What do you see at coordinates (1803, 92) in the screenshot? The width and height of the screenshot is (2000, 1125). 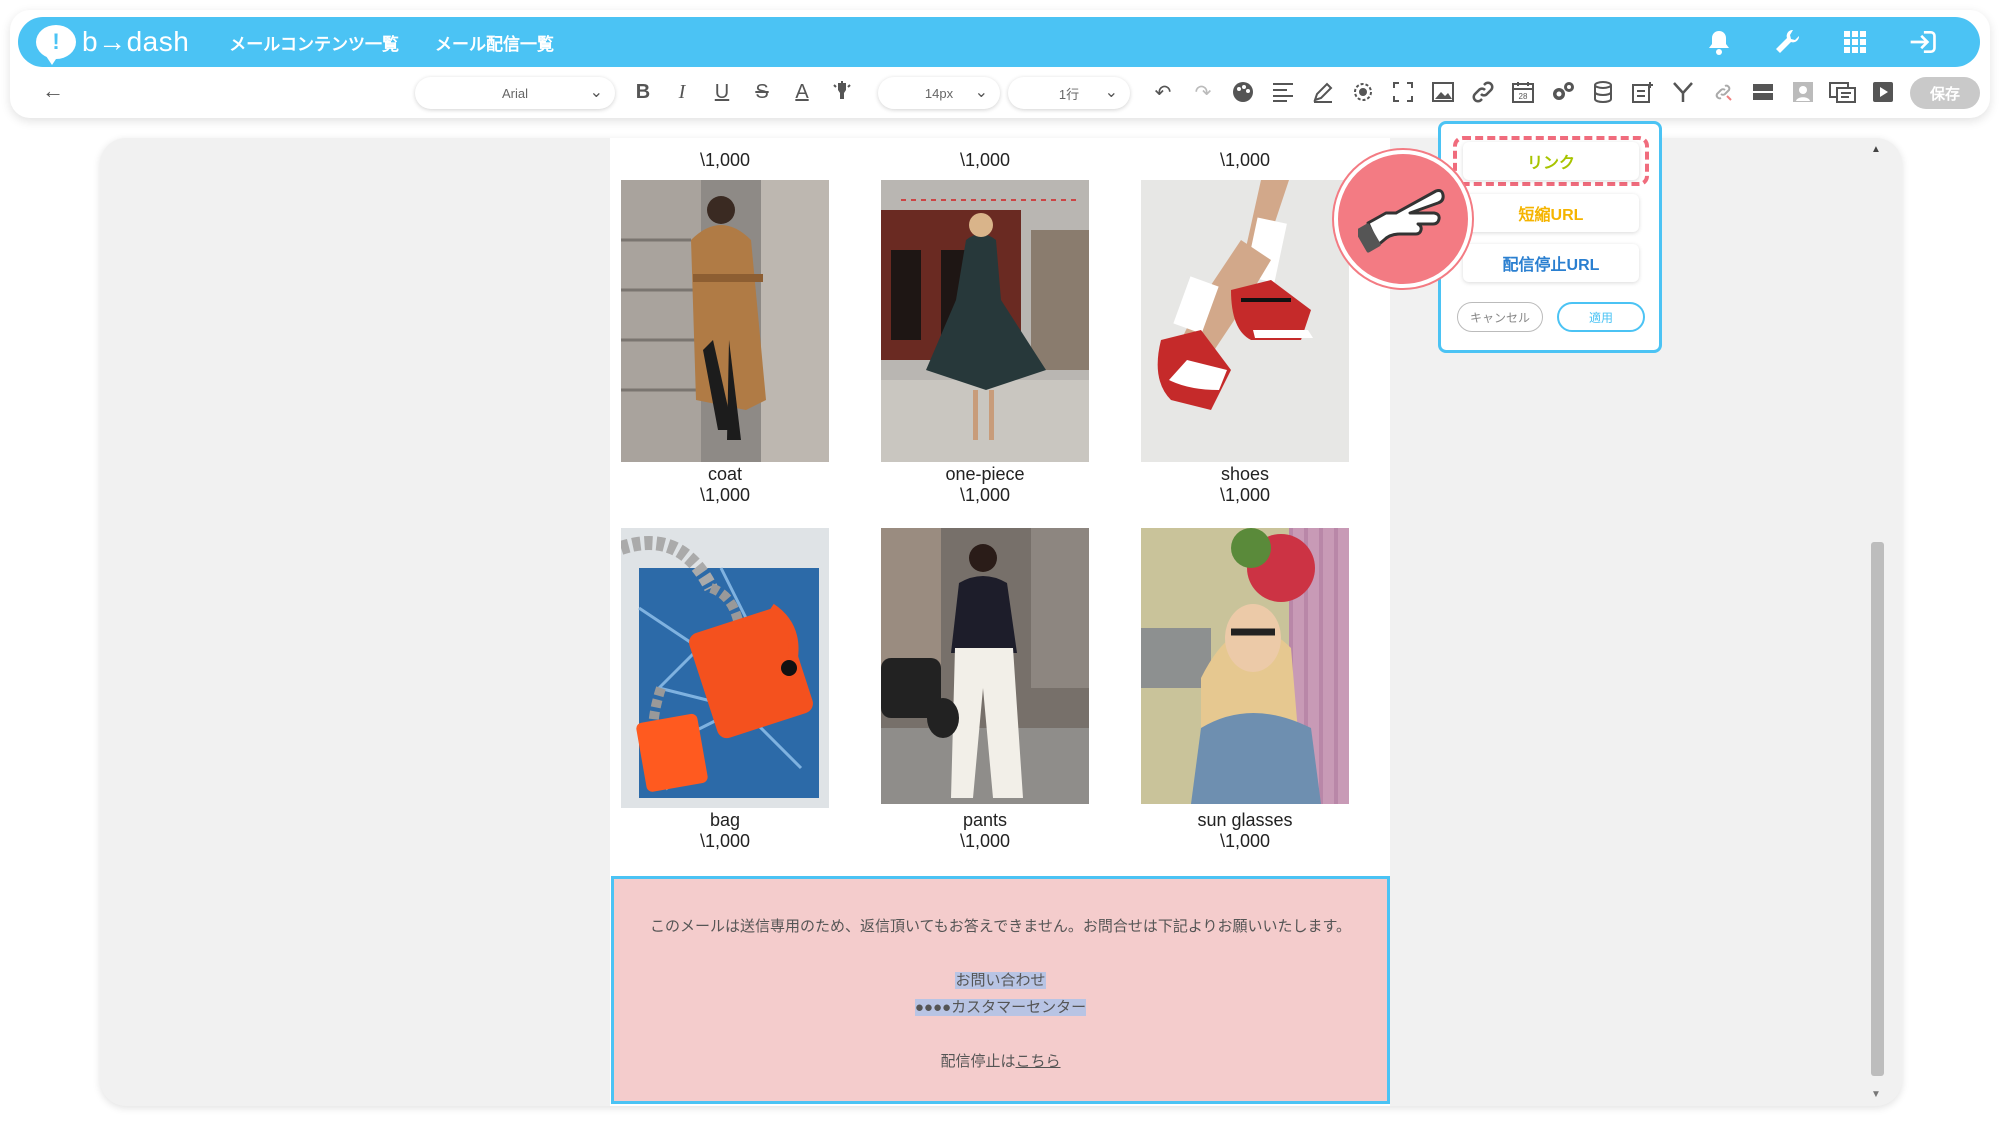 I see `contact-card-icon` at bounding box center [1803, 92].